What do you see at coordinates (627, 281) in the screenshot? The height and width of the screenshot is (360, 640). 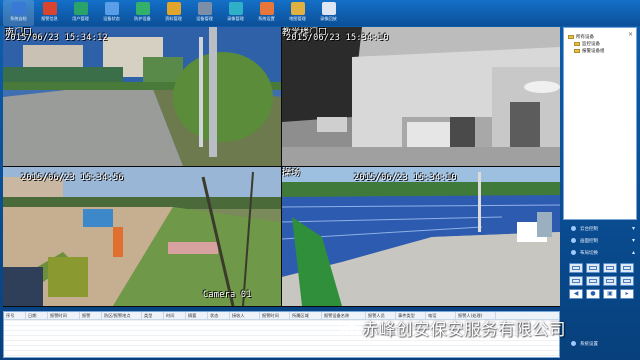 I see `layout-custom-button` at bounding box center [627, 281].